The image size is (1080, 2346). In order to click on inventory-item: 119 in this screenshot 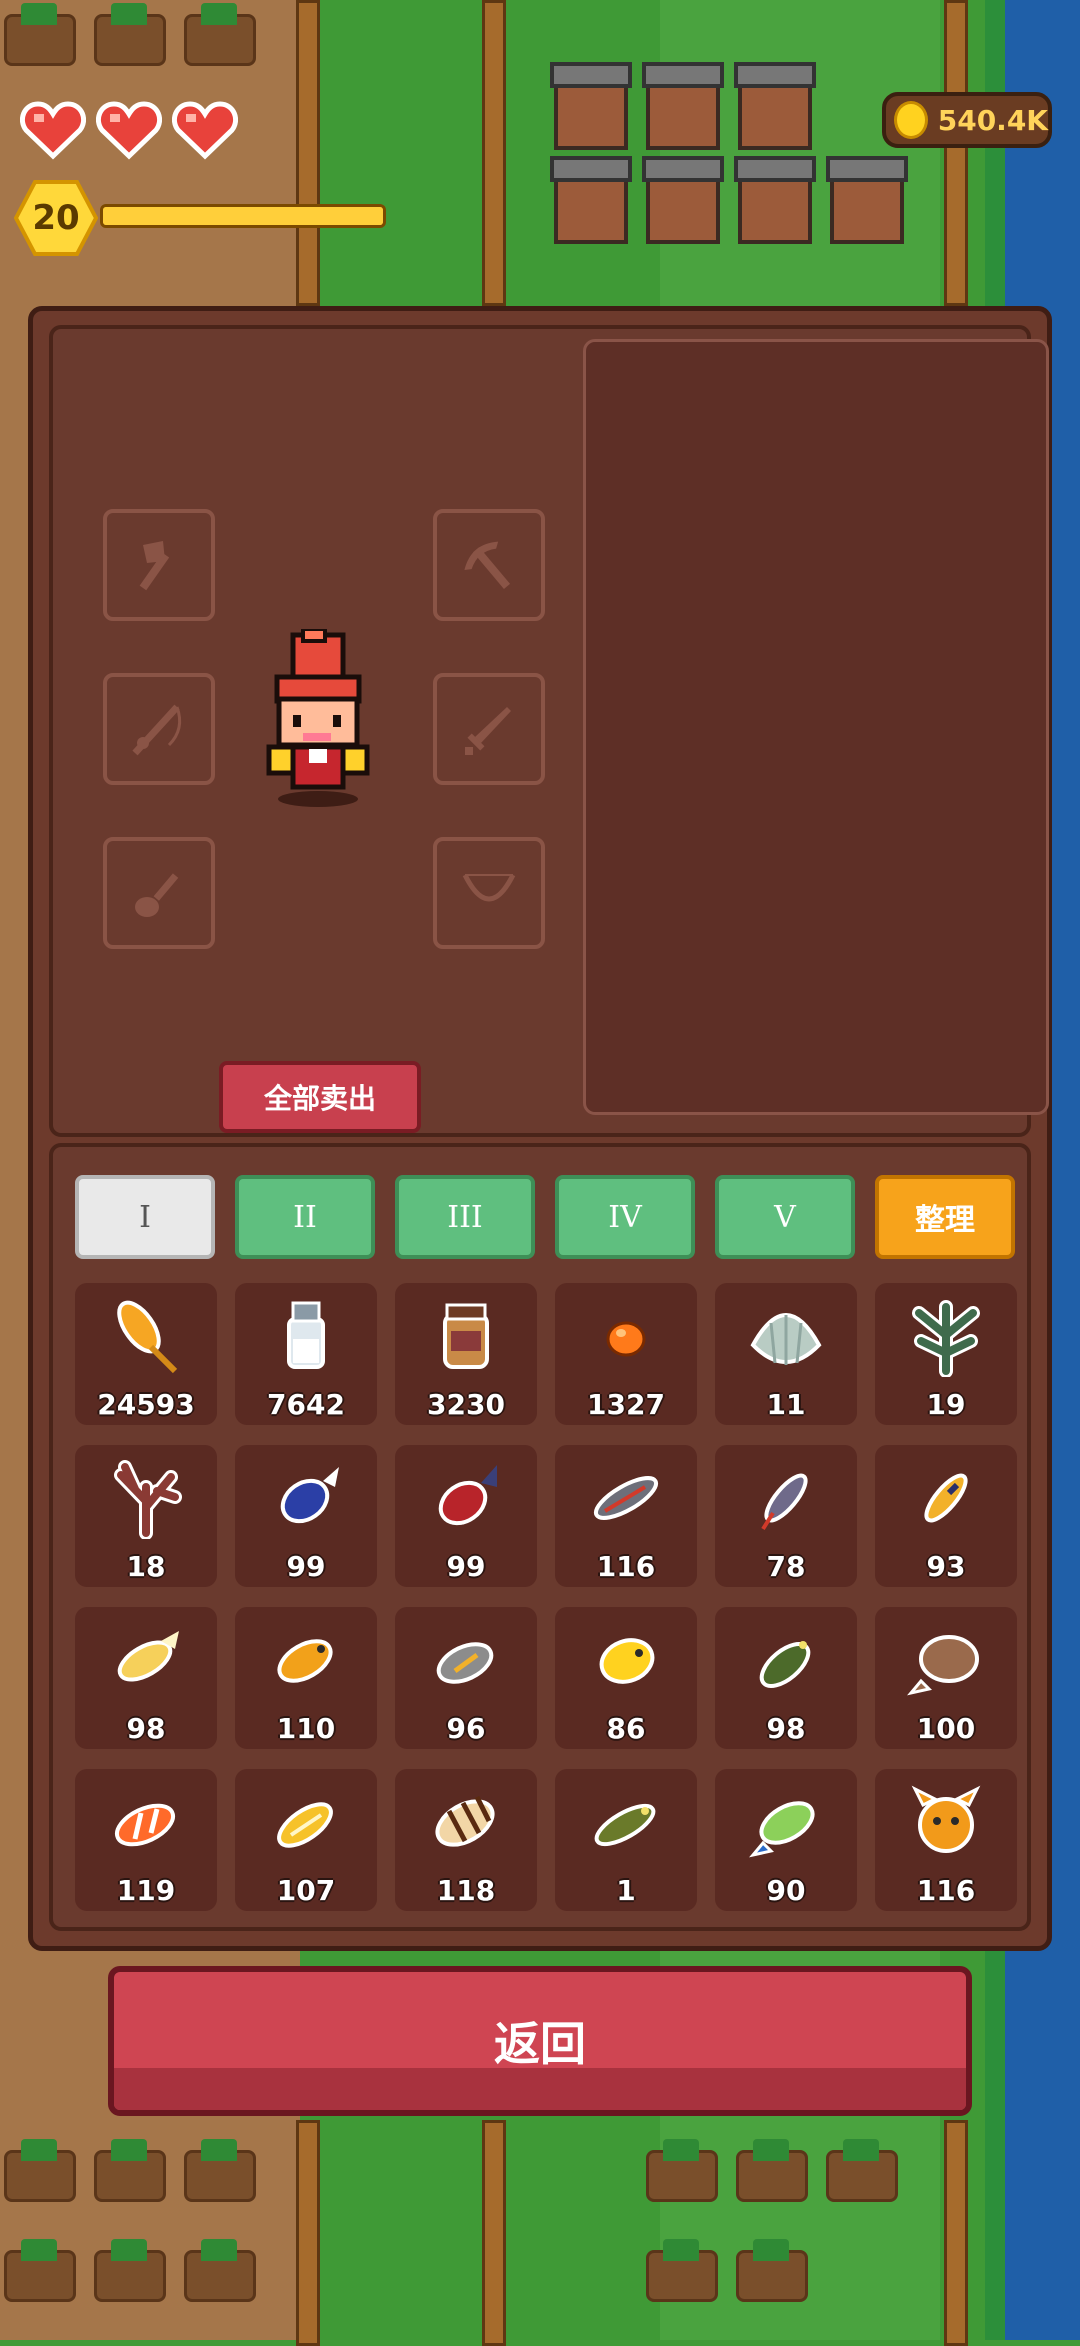, I will do `click(146, 1840)`.